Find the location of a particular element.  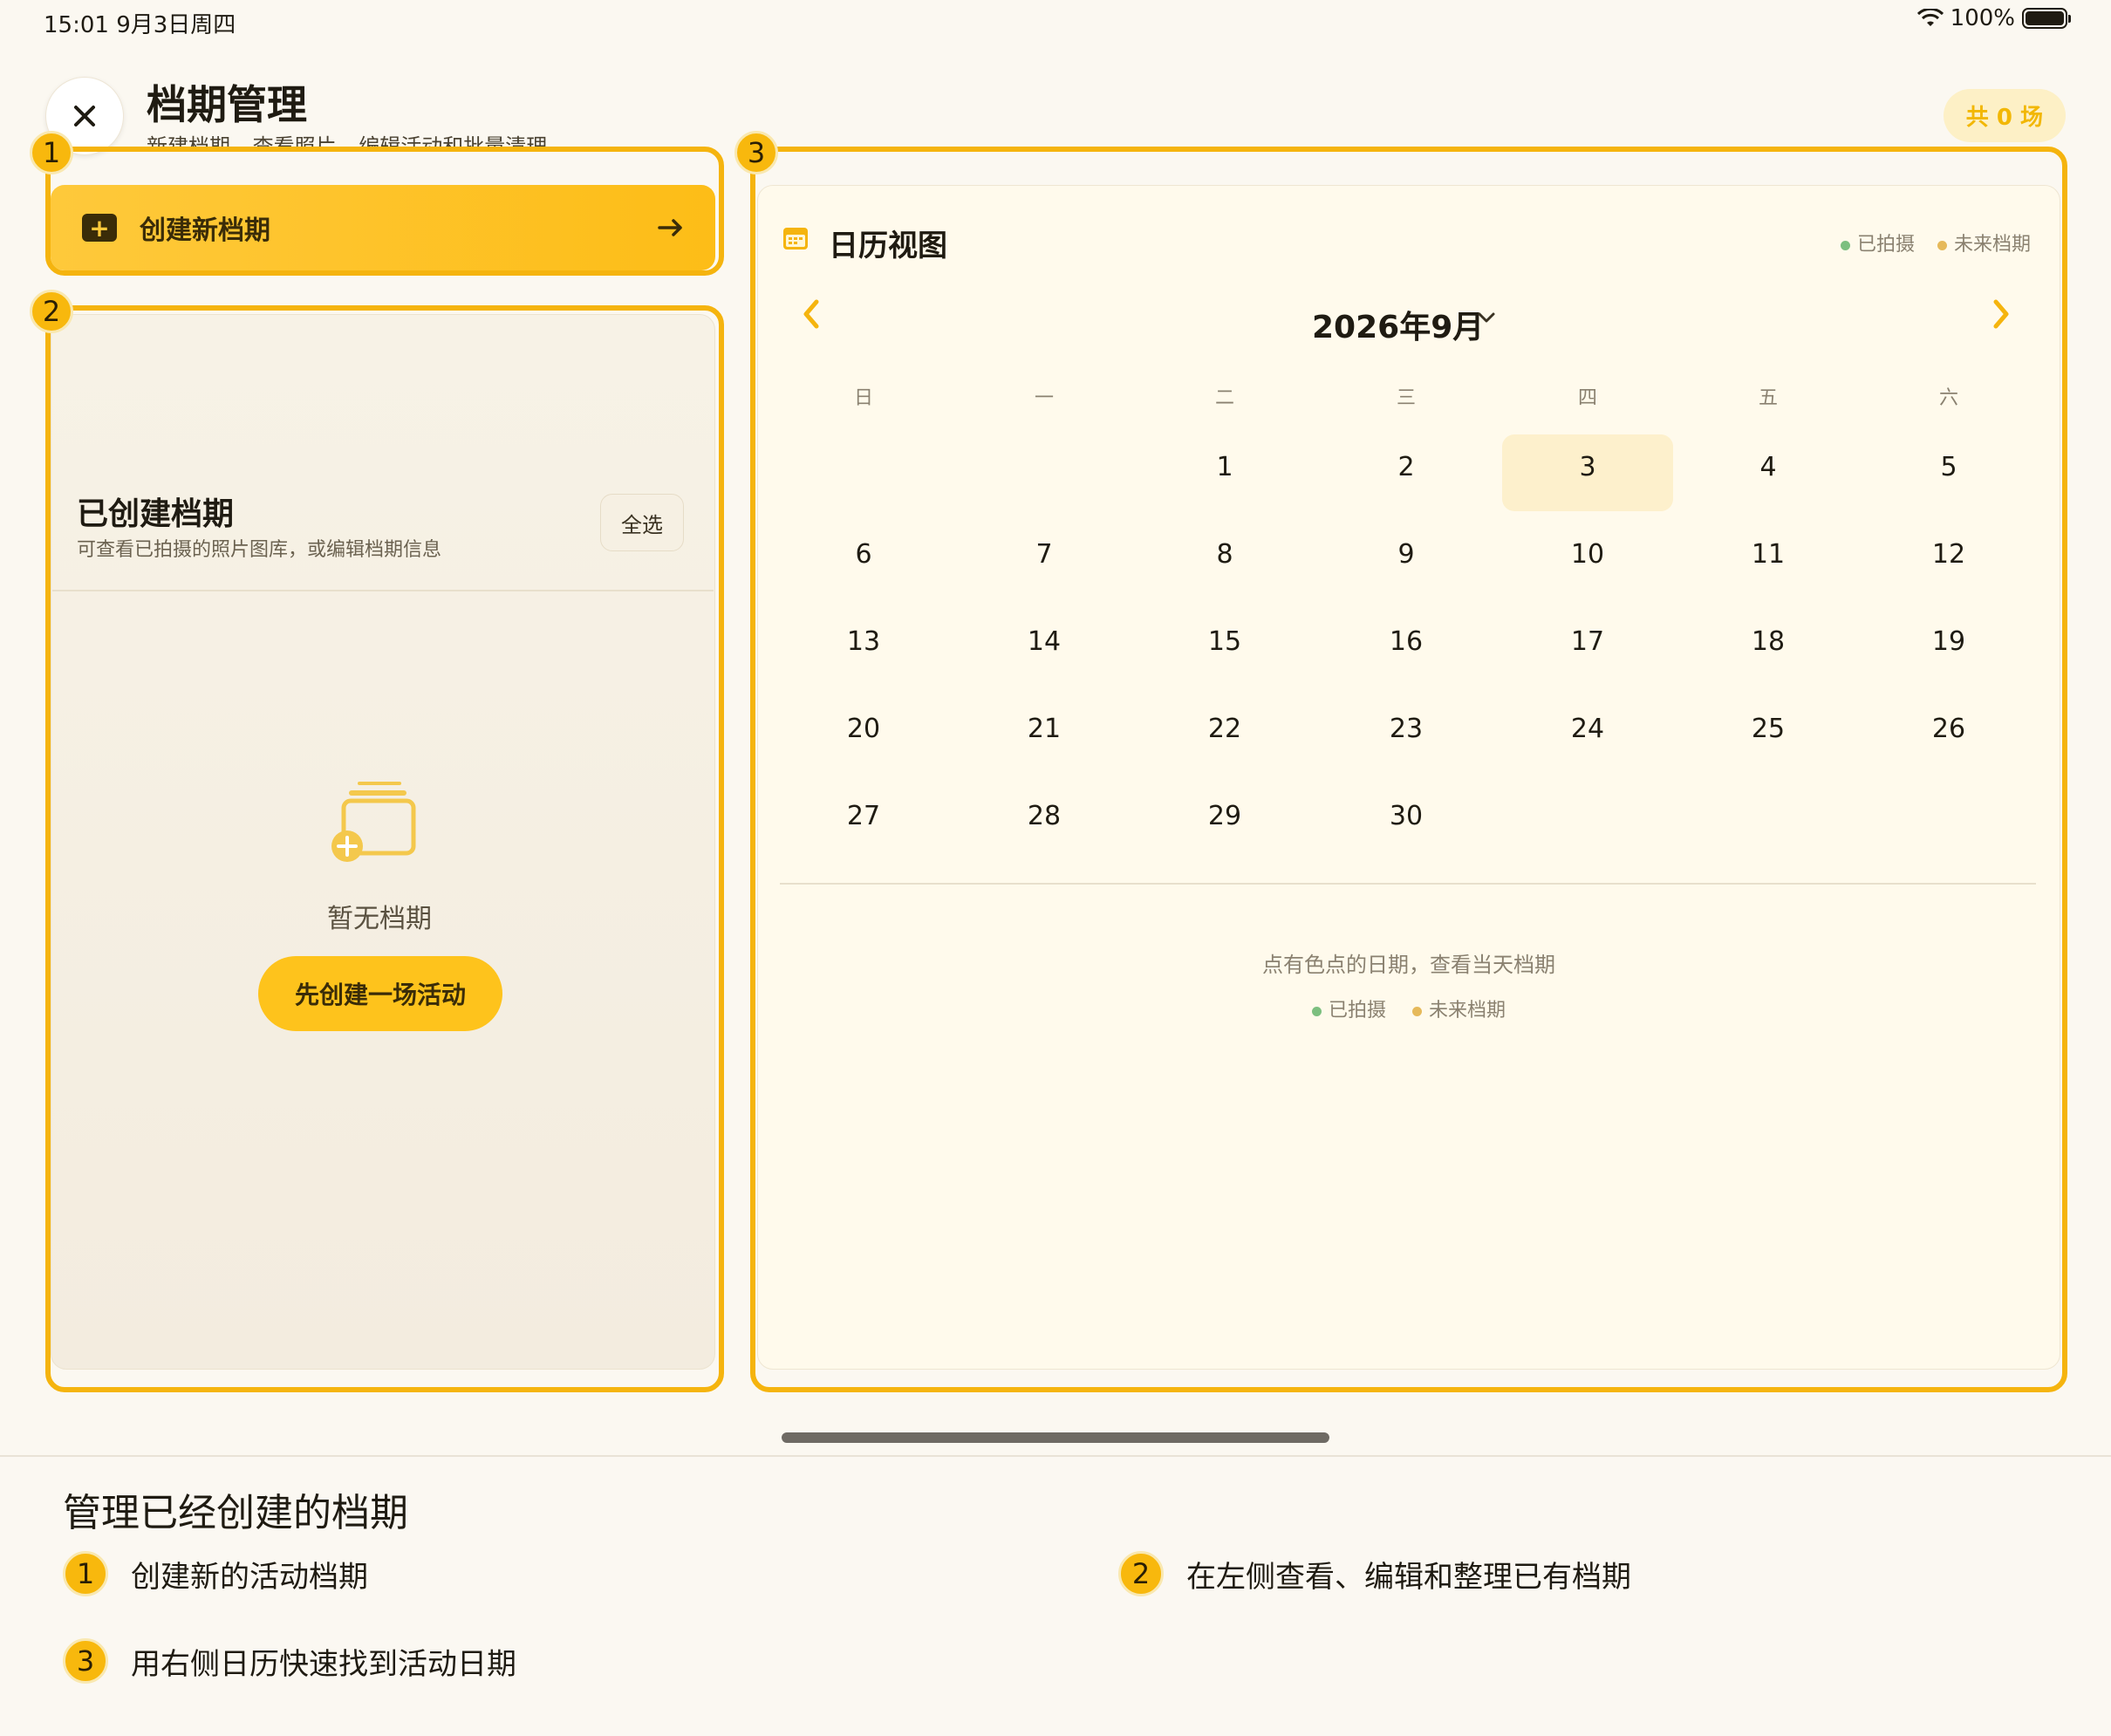

home-indicator is located at coordinates (1055, 1437).